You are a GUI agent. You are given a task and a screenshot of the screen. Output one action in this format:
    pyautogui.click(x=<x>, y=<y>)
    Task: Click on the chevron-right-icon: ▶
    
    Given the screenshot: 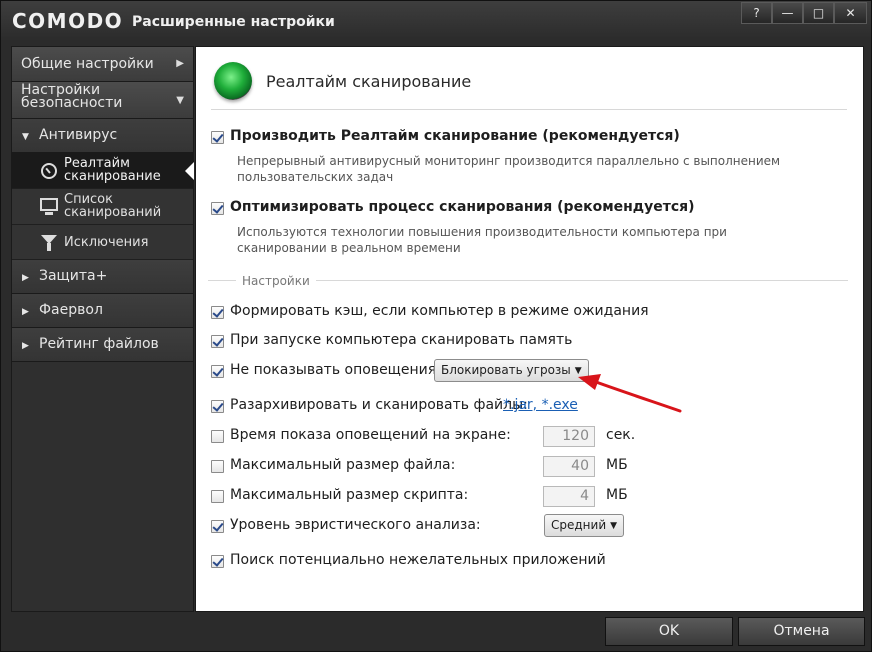 What is the action you would take?
    pyautogui.click(x=180, y=63)
    